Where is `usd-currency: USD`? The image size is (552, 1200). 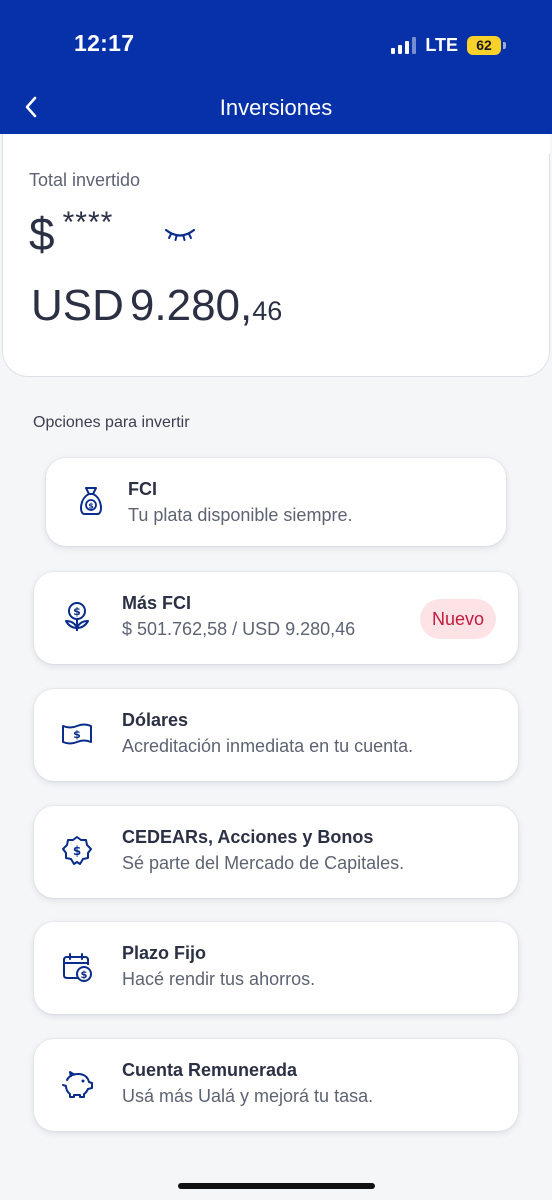
usd-currency: USD is located at coordinates (77, 305).